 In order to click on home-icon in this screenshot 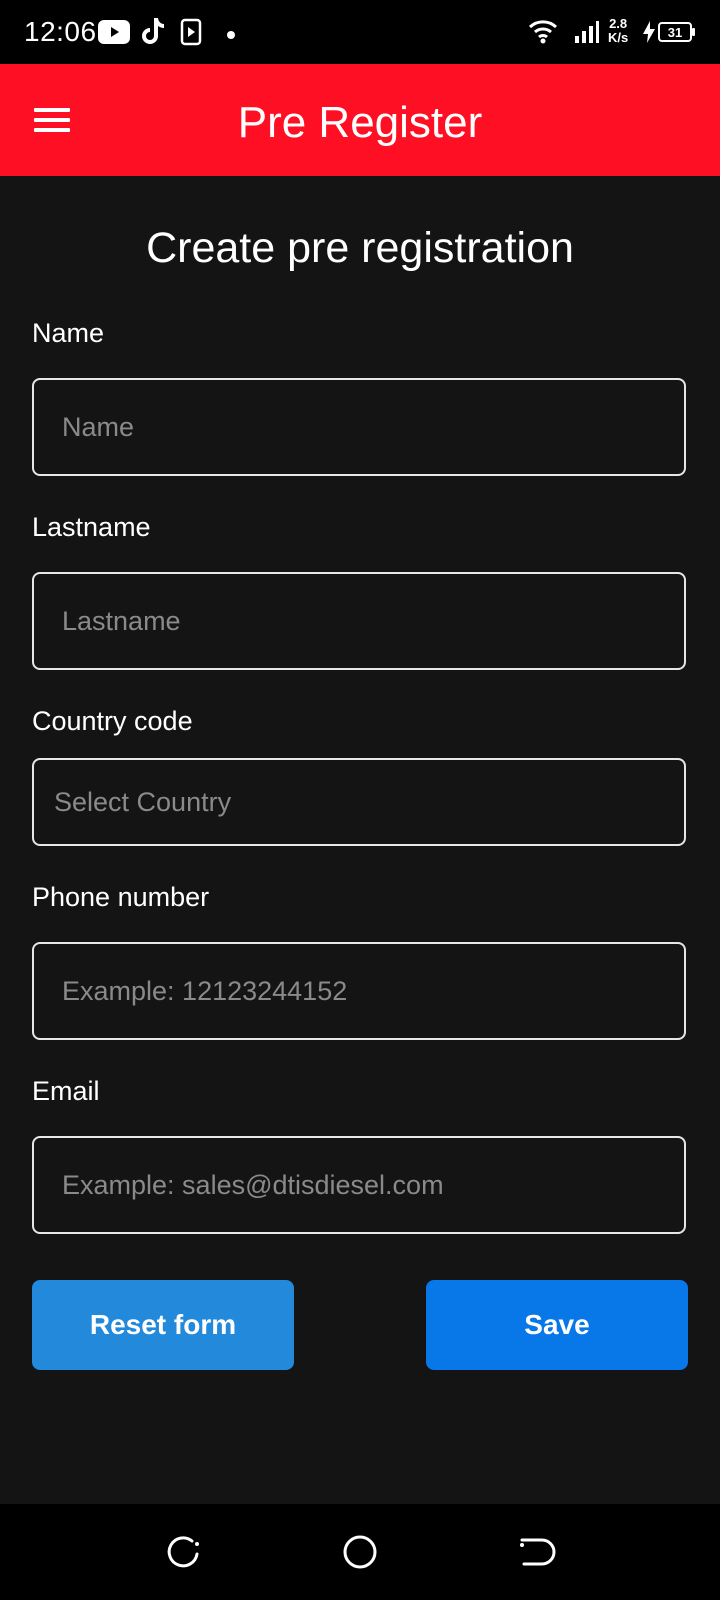, I will do `click(360, 1552)`.